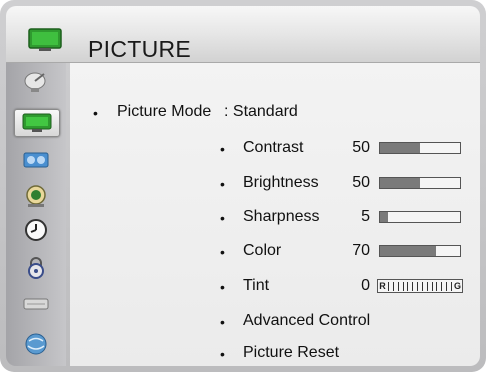  I want to click on tint-value: 0, so click(365, 285).